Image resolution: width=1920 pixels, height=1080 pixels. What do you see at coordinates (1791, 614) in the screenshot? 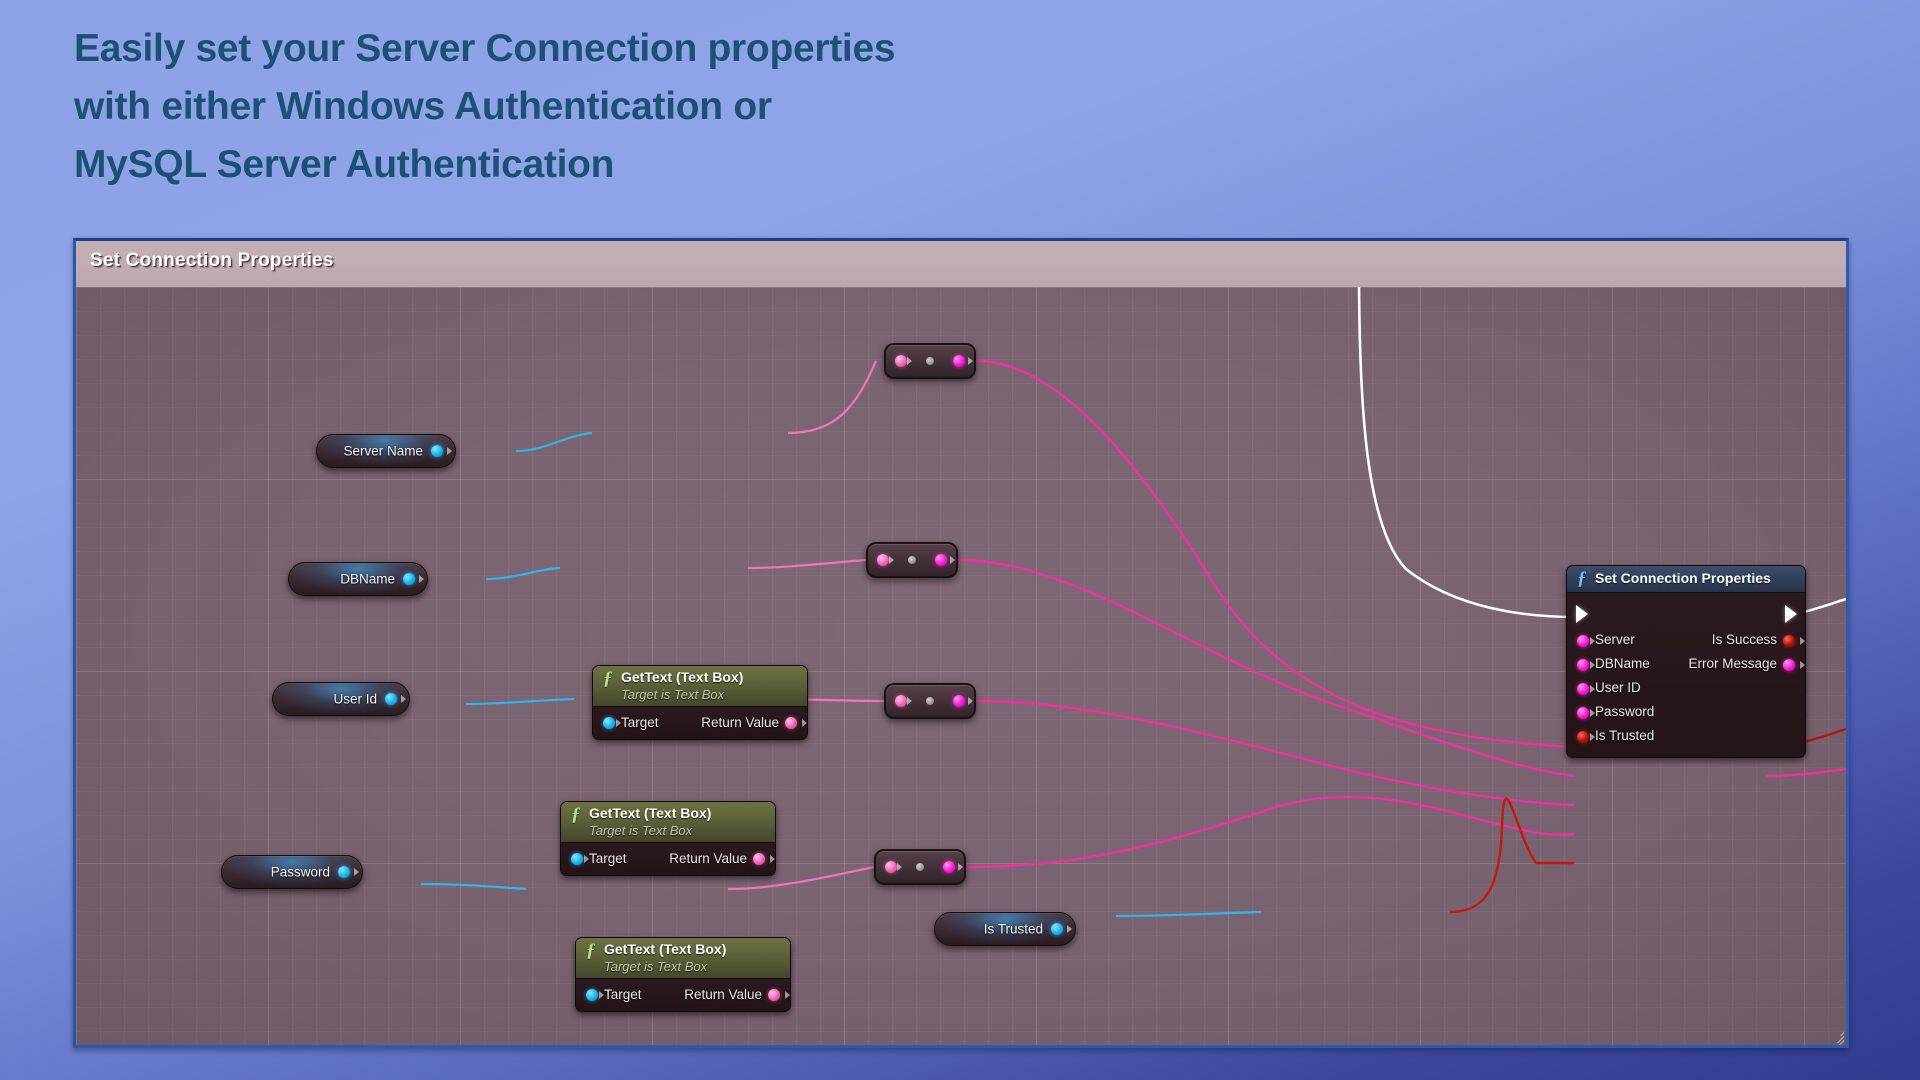
I see `exec-output-pin-icon` at bounding box center [1791, 614].